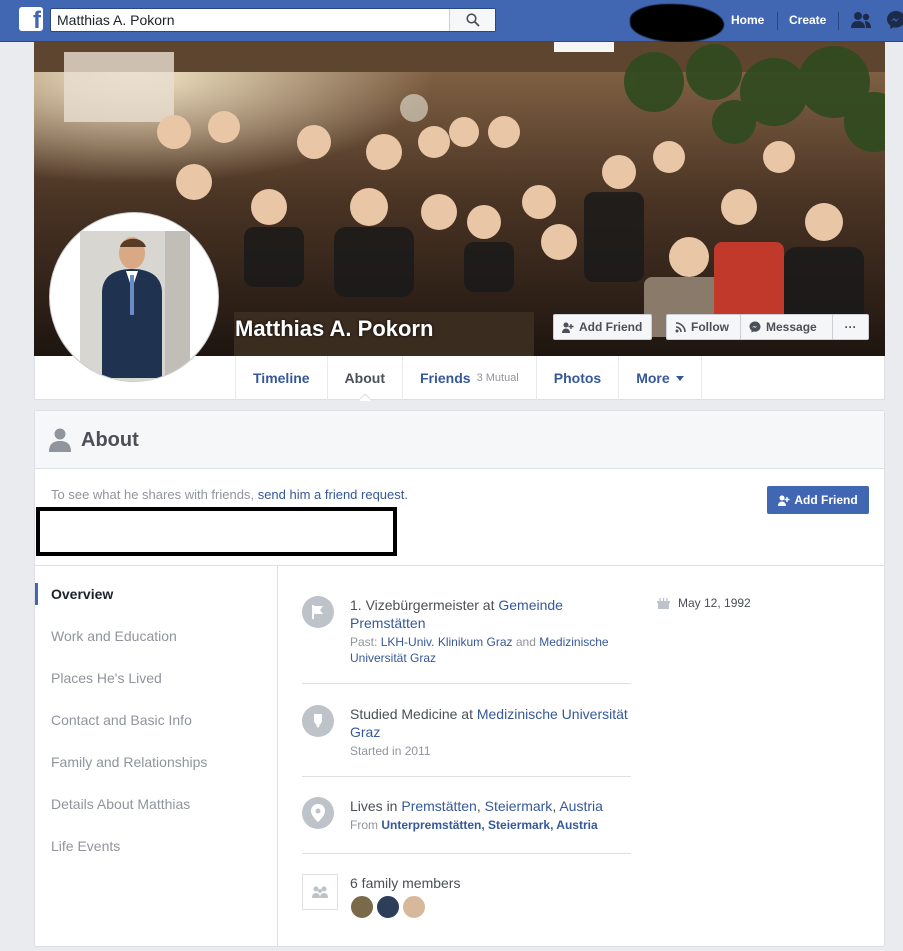  I want to click on location-pin-icon, so click(318, 813).